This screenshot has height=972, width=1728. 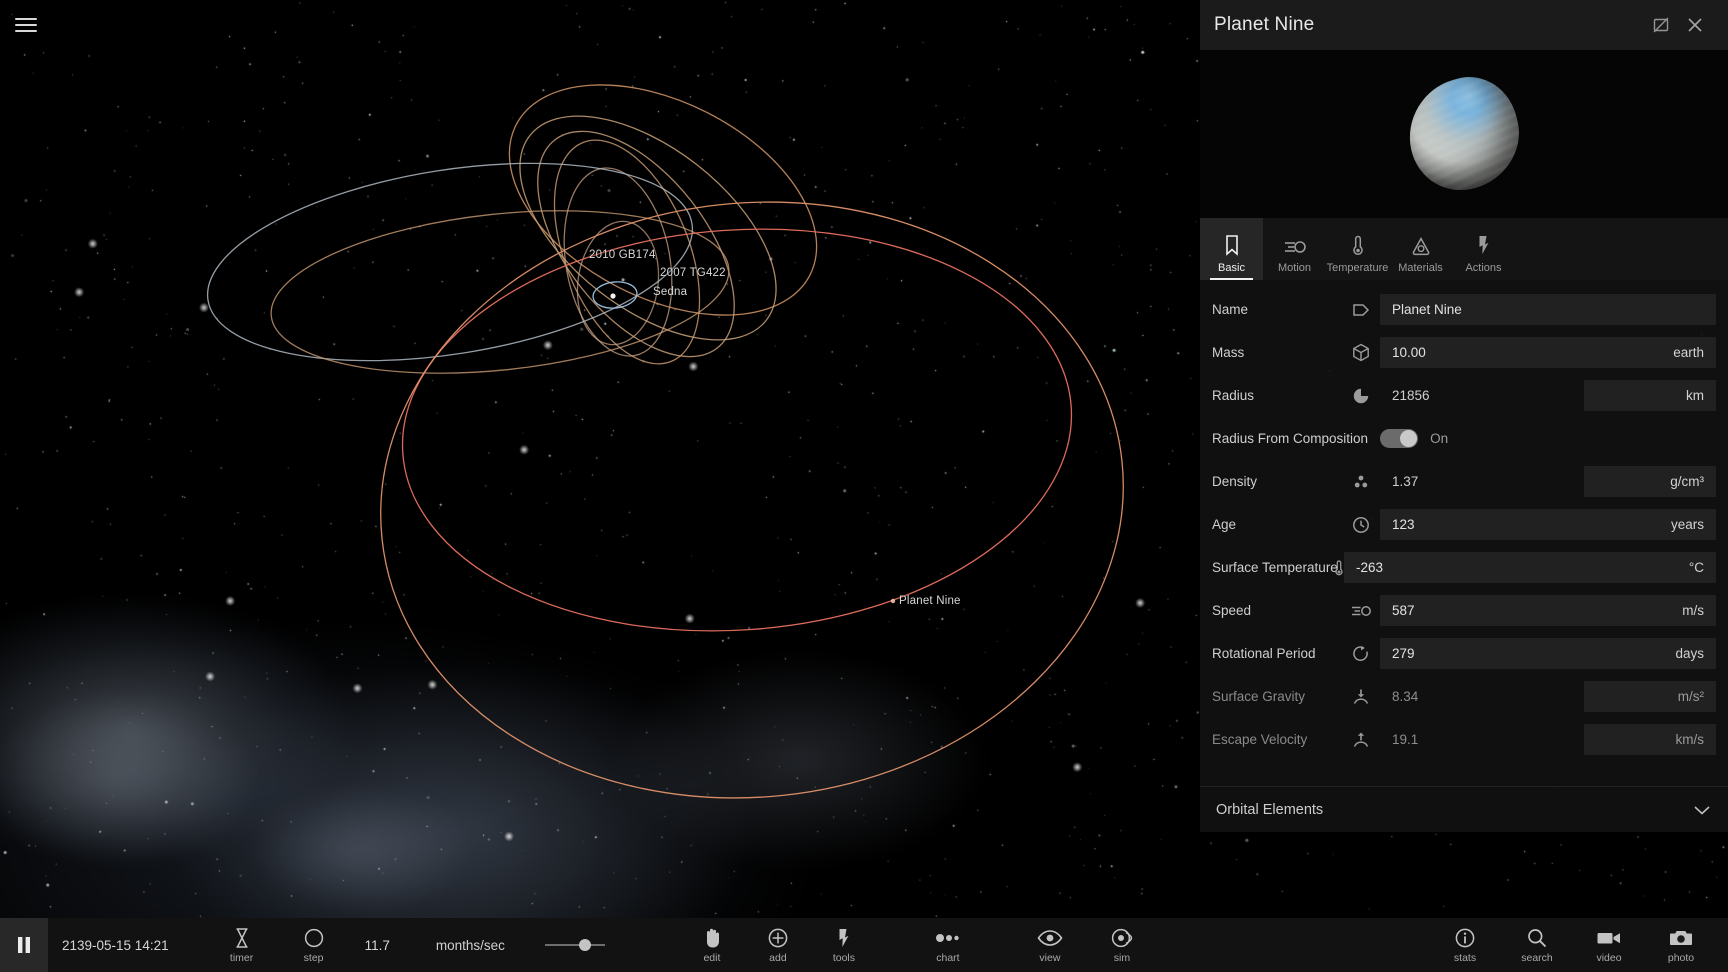 What do you see at coordinates (1687, 524) in the screenshot?
I see `property-unit: years` at bounding box center [1687, 524].